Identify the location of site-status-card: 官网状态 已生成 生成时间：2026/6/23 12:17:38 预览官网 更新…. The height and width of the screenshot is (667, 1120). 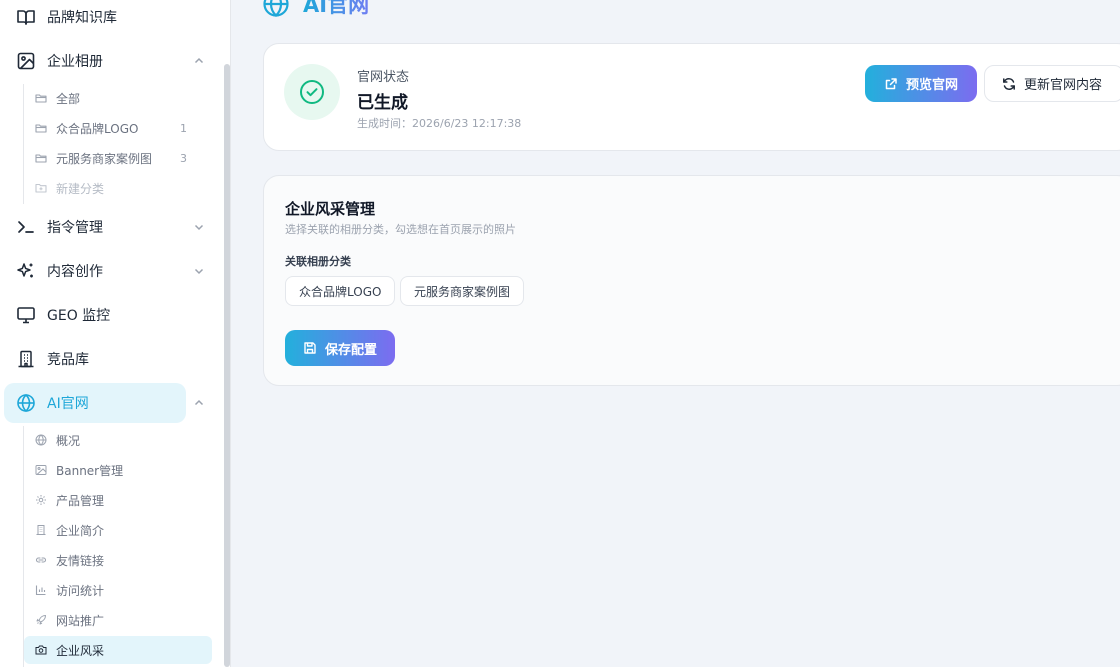
(691, 97).